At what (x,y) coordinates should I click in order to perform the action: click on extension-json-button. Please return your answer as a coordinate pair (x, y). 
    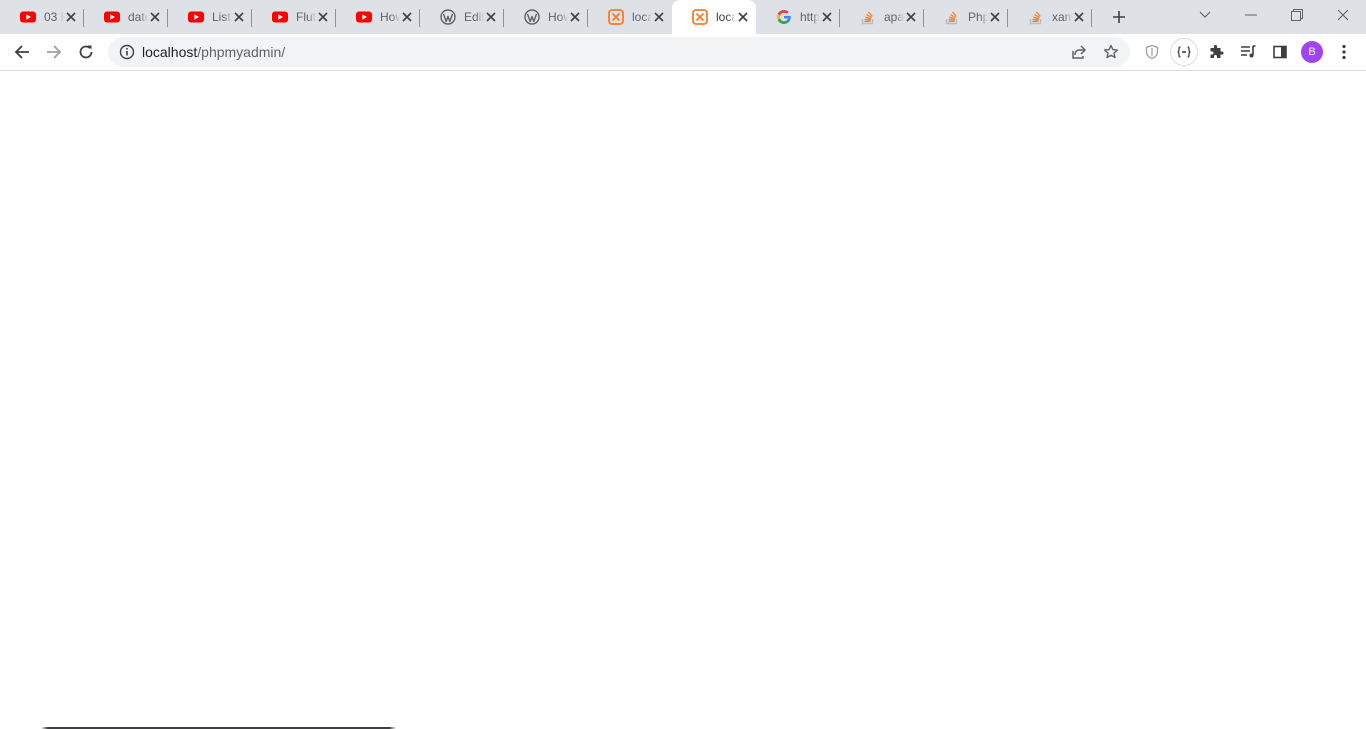
    Looking at the image, I should click on (1184, 52).